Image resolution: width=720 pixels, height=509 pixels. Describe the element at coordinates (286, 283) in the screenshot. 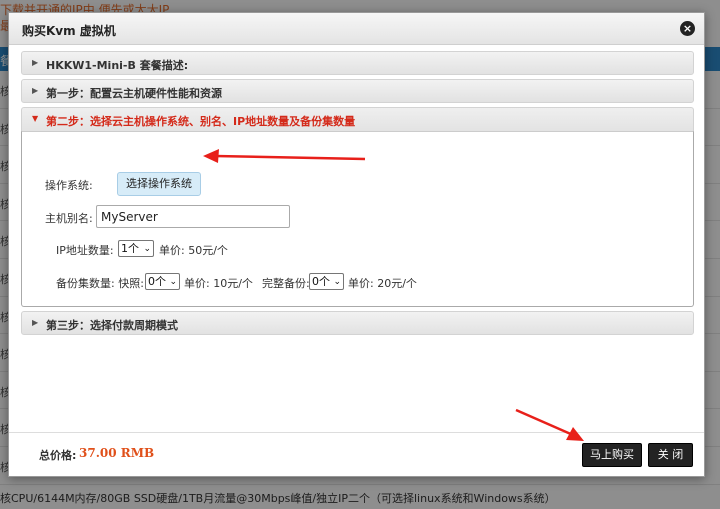

I see `full-backup-label: 完整备份:` at that location.